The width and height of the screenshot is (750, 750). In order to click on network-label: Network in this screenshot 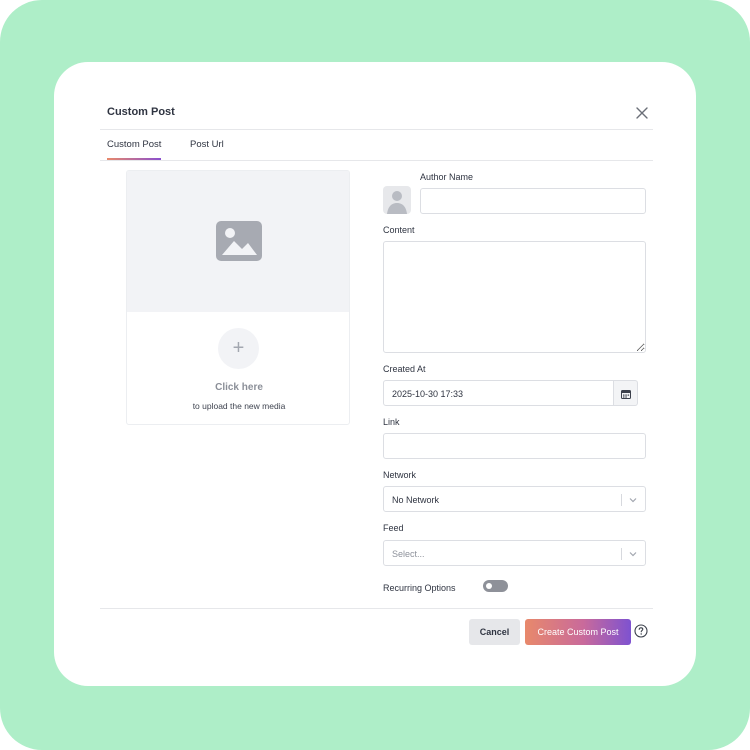, I will do `click(400, 475)`.